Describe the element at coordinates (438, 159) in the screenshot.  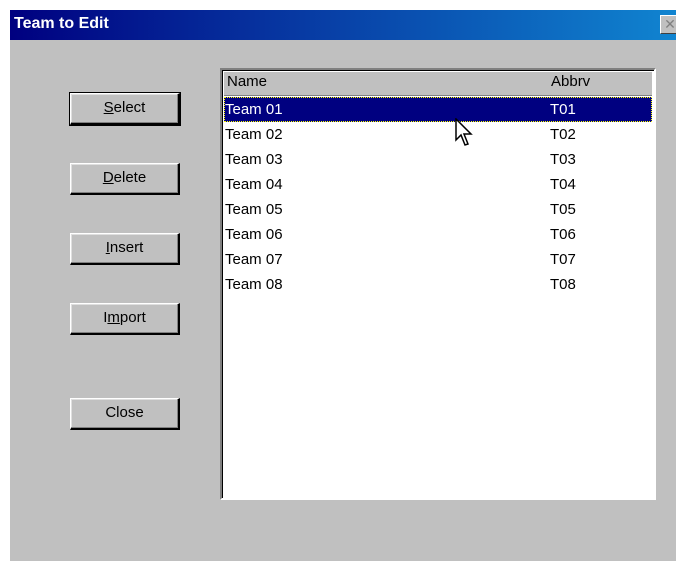
I see `table-row: Team 03 T03` at that location.